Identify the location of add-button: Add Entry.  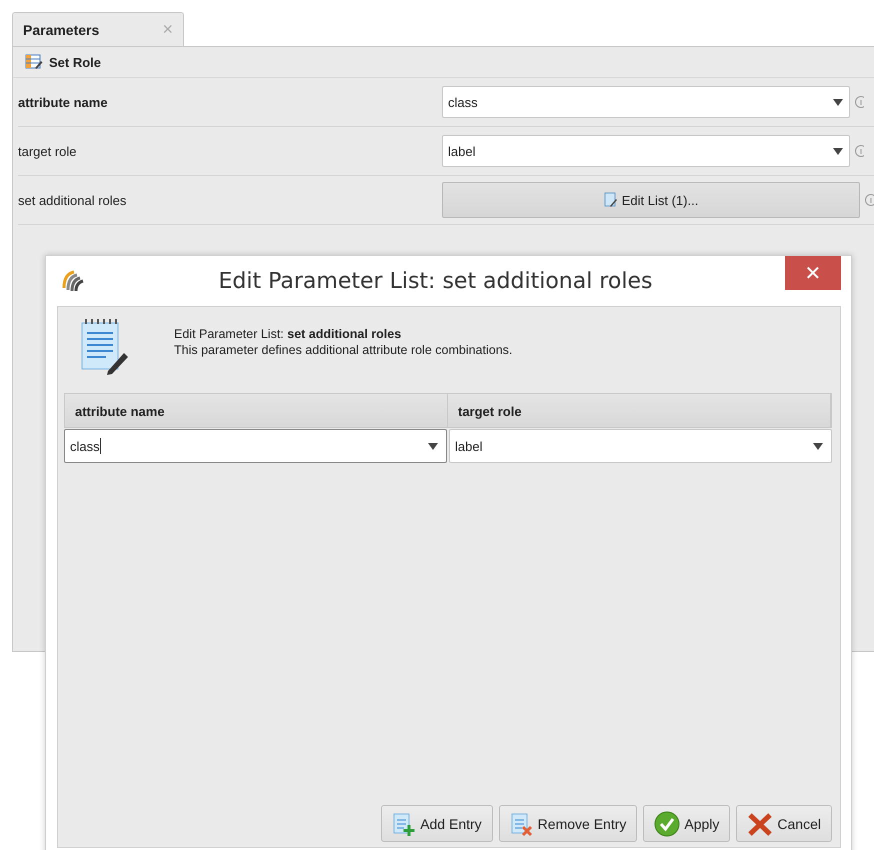
(437, 823).